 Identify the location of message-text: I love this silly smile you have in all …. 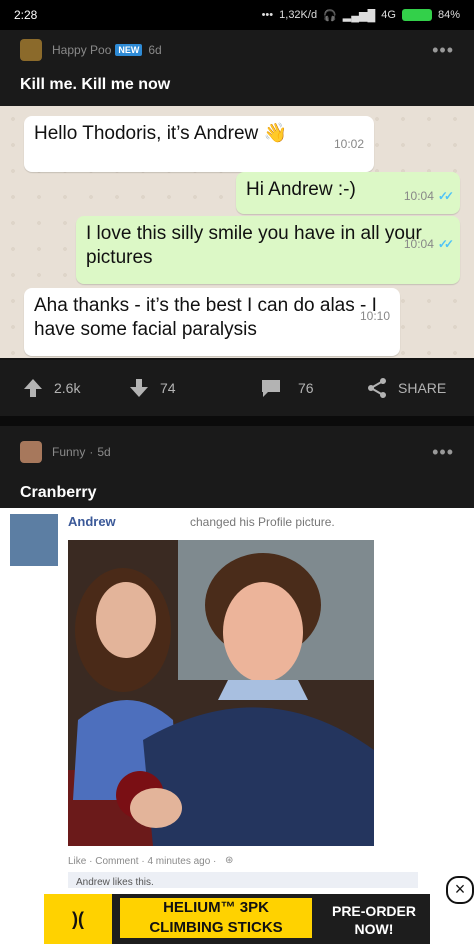
(254, 245).